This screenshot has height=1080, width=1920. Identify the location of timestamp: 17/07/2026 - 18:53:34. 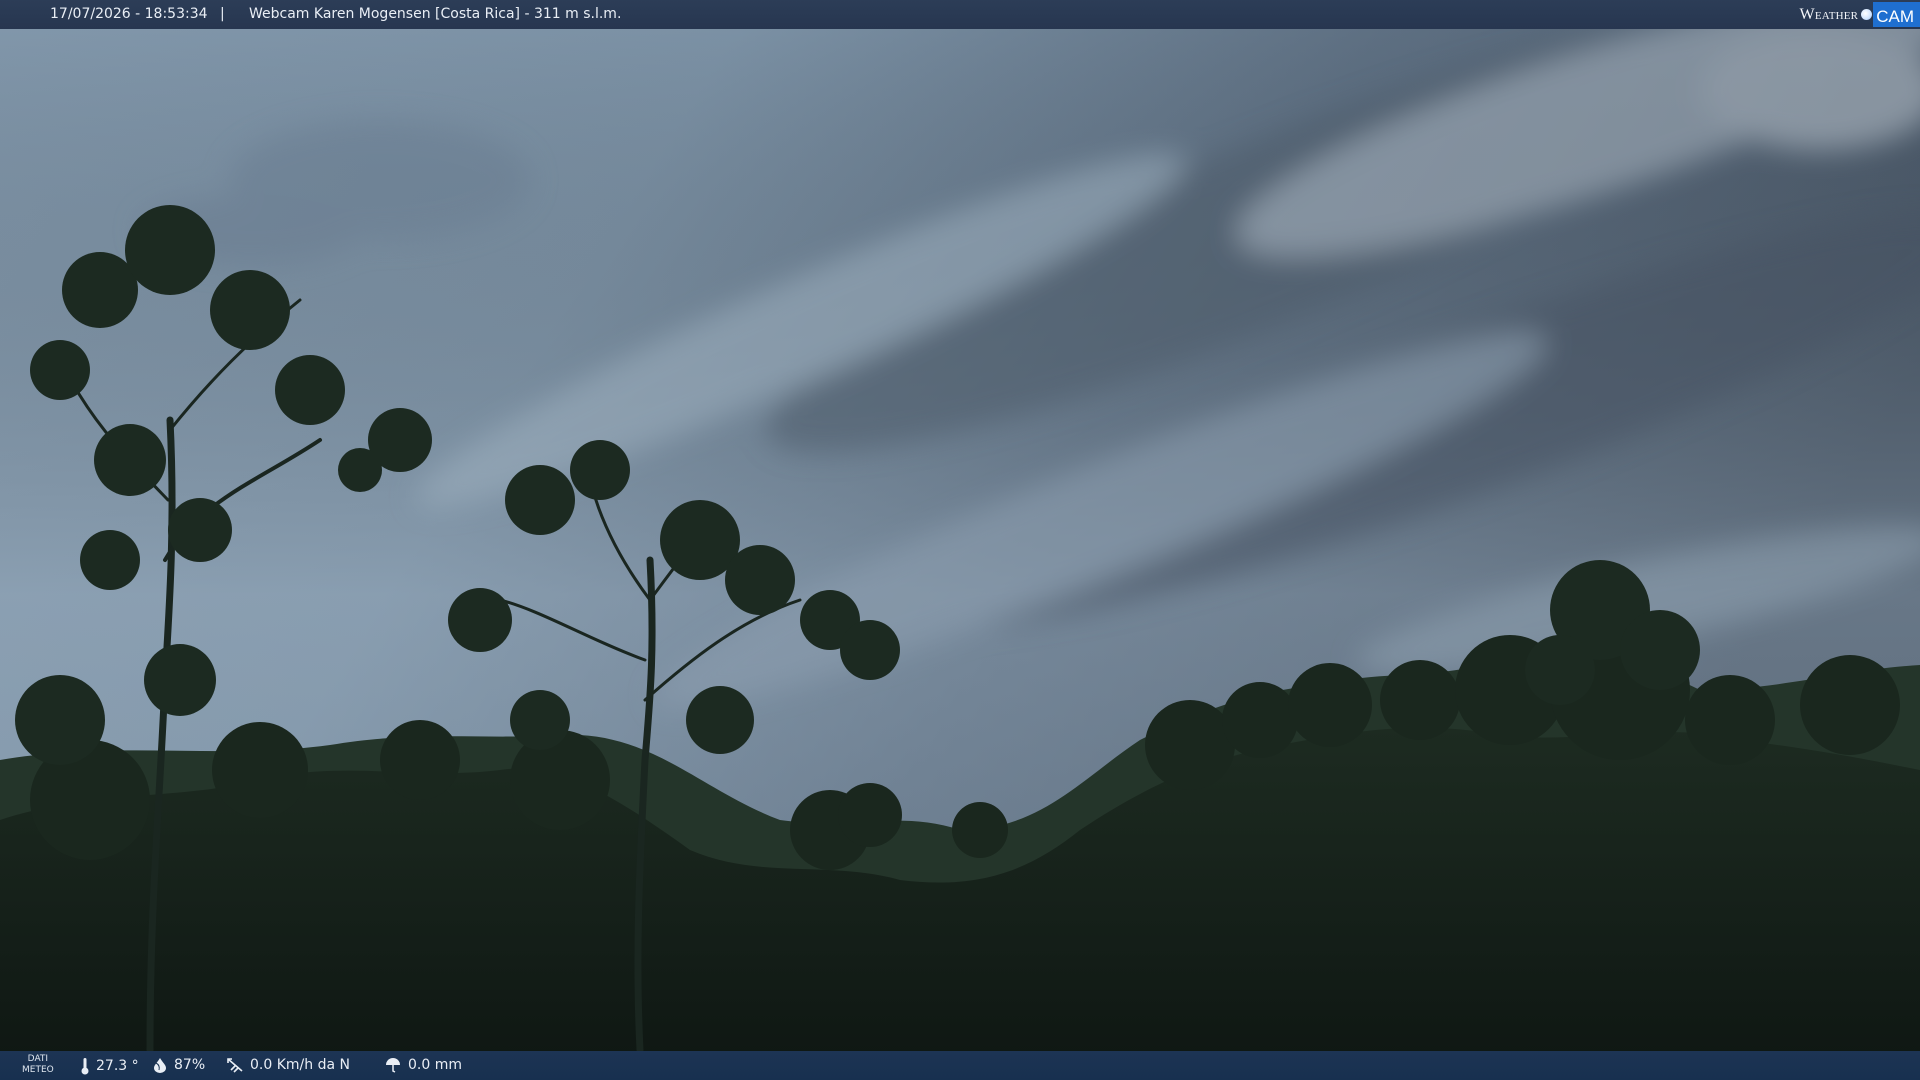
(129, 14).